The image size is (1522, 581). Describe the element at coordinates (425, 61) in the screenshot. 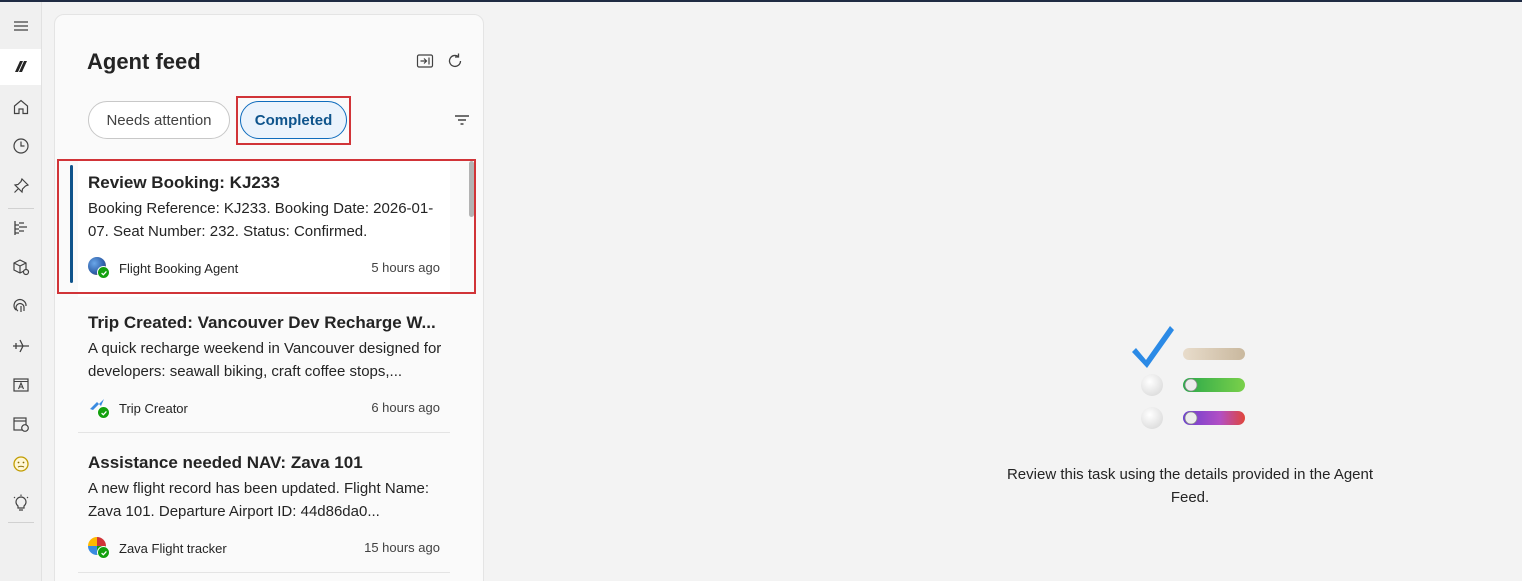

I see `open-in-panel-icon` at that location.